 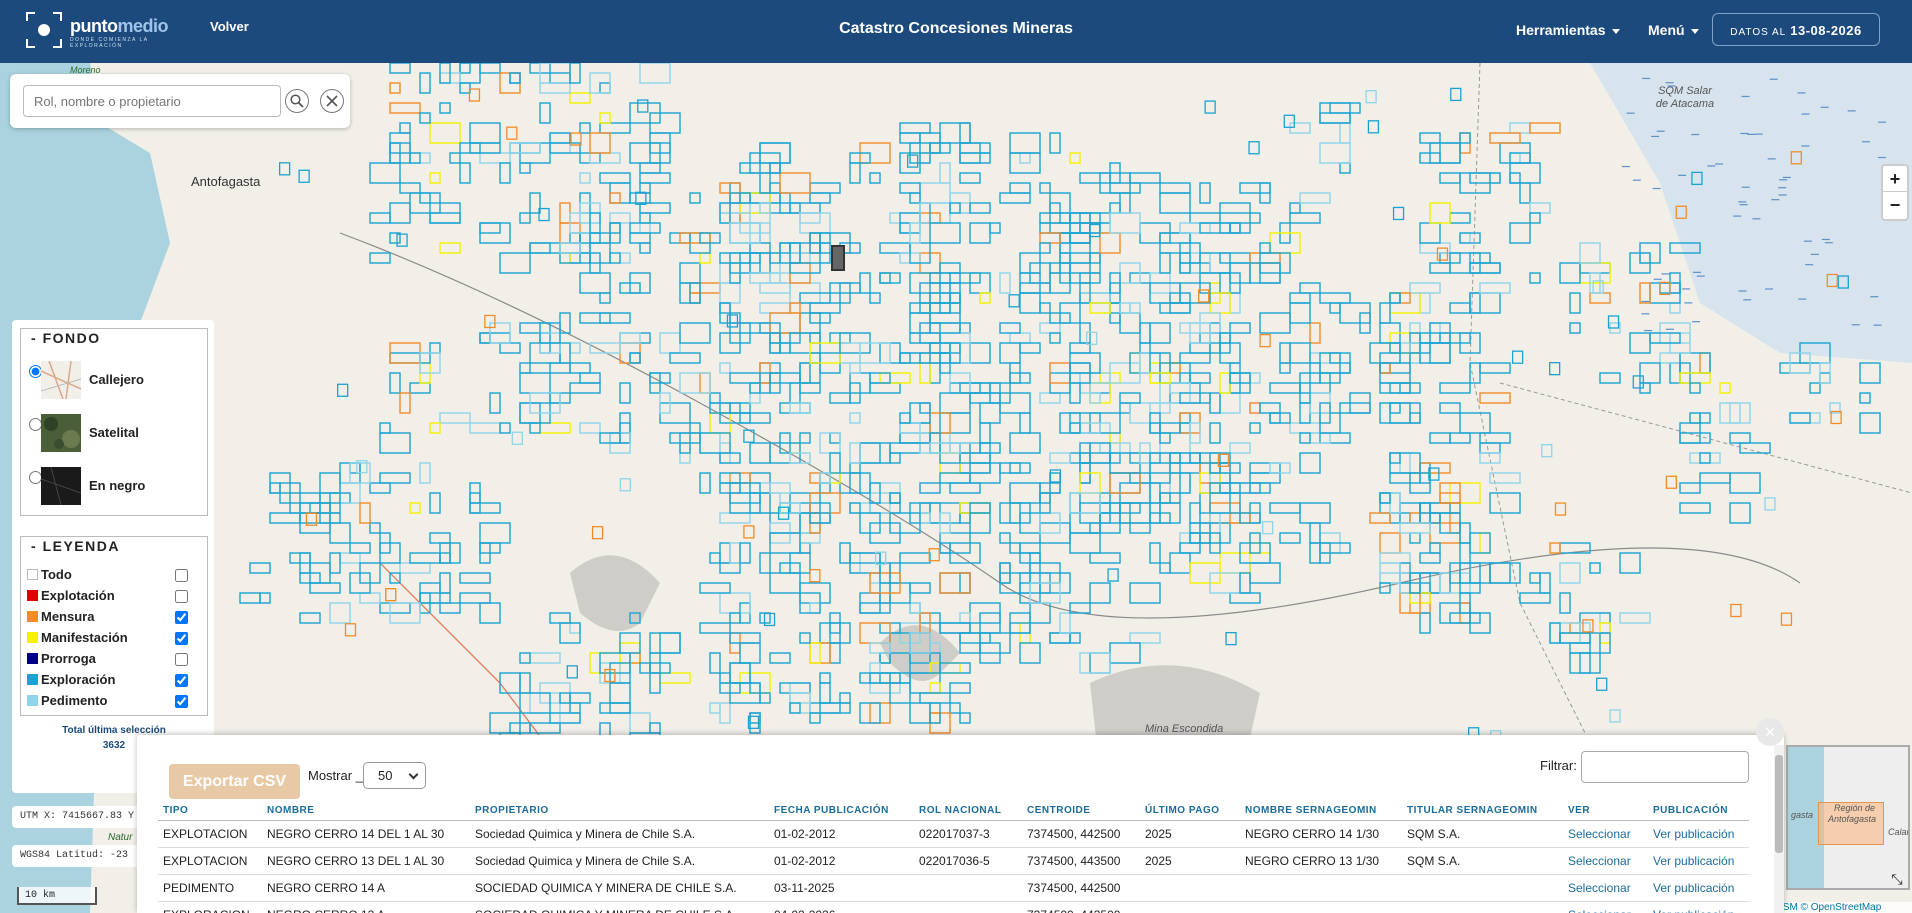 I want to click on filter-input, so click(x=1665, y=767).